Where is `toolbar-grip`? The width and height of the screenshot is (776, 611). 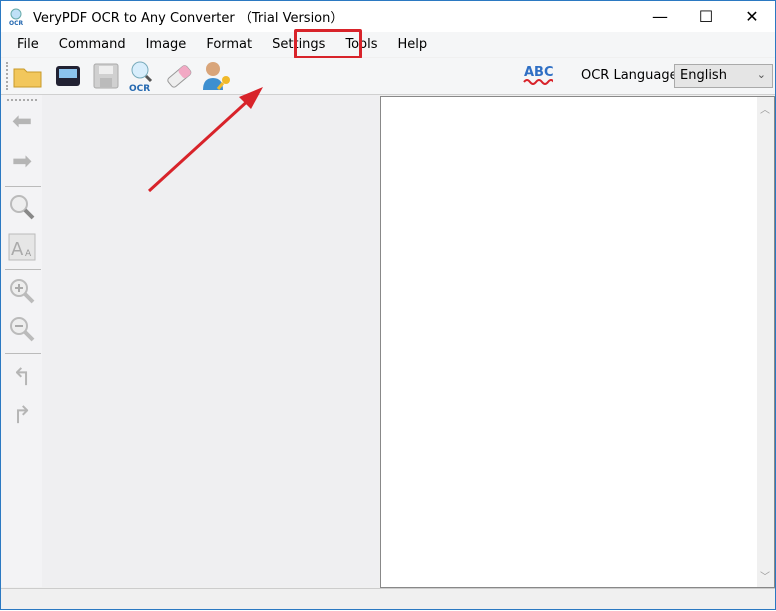
toolbar-grip is located at coordinates (7, 76).